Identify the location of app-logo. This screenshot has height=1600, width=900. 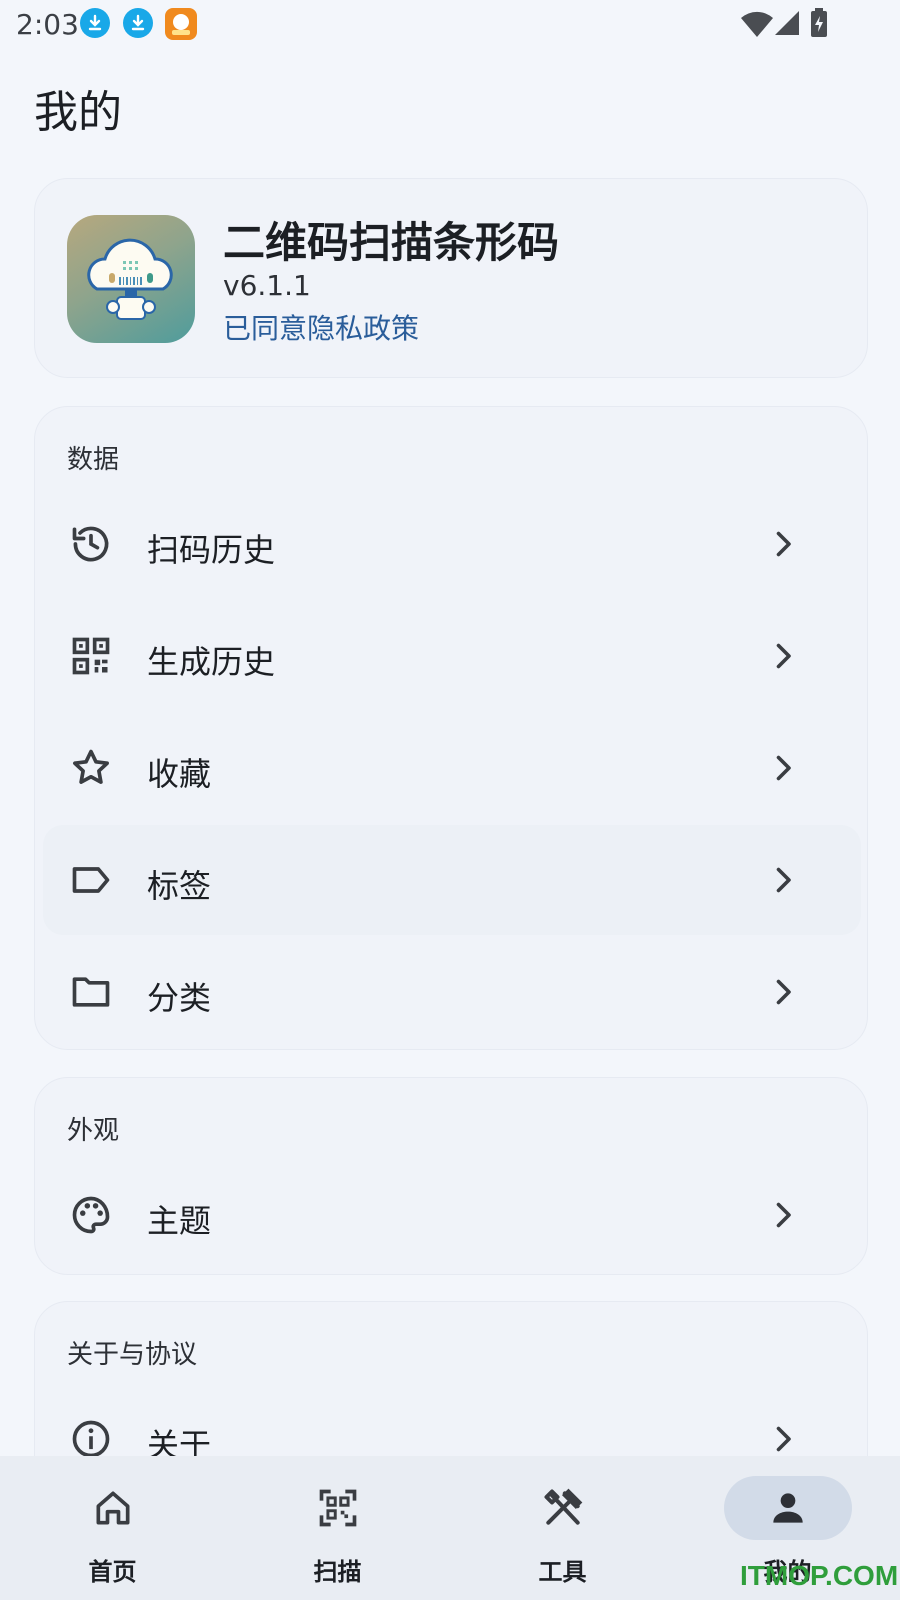
(131, 279).